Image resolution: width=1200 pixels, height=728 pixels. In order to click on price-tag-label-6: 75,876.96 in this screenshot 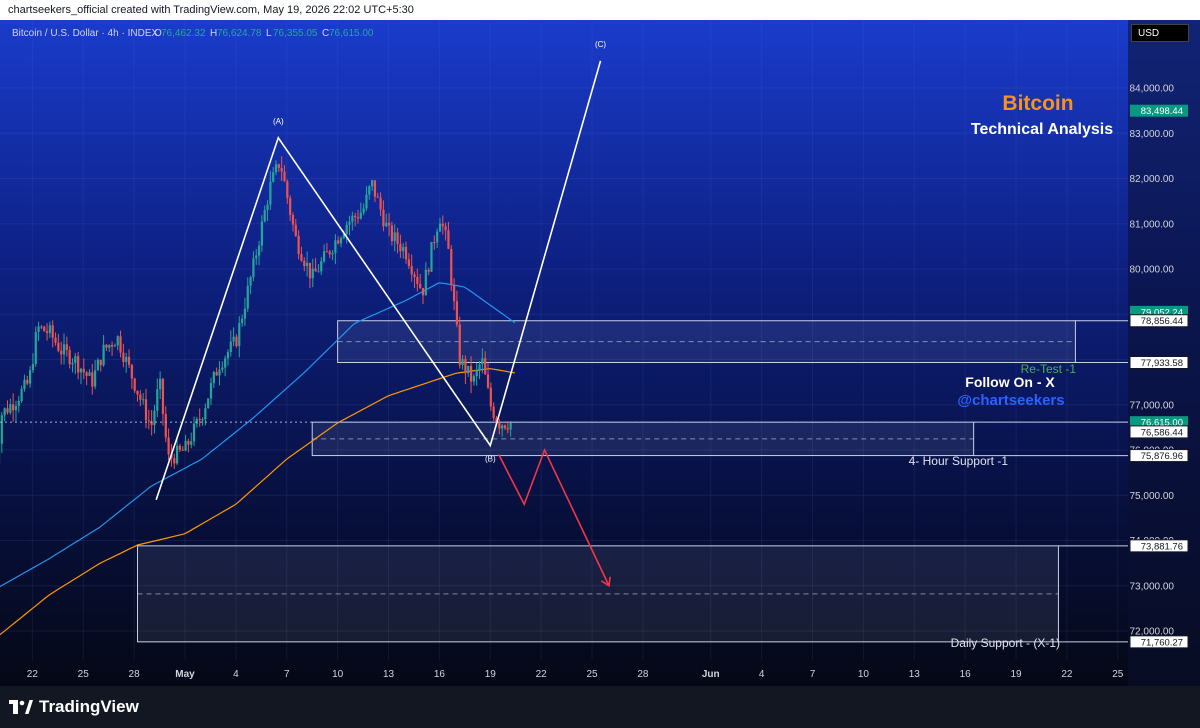, I will do `click(1162, 456)`.